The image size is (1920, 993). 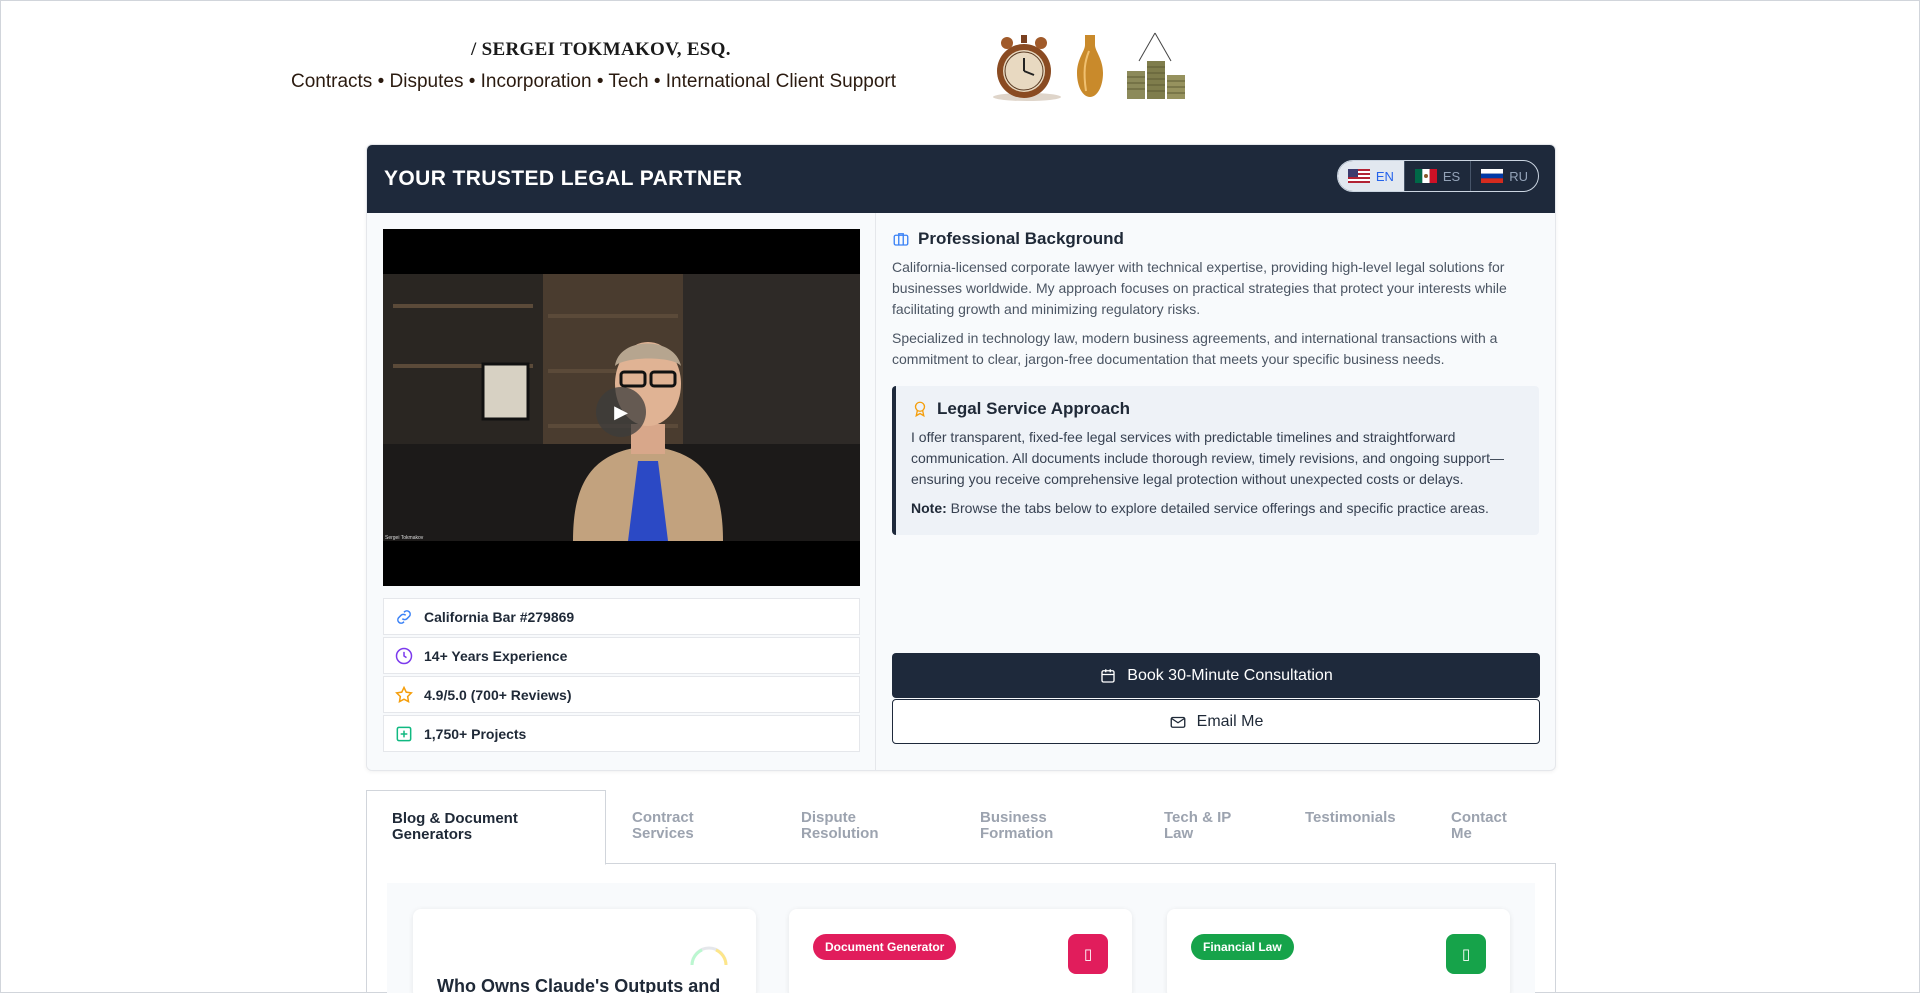 What do you see at coordinates (1179, 833) in the screenshot?
I see `tab-label-line2: Law` at bounding box center [1179, 833].